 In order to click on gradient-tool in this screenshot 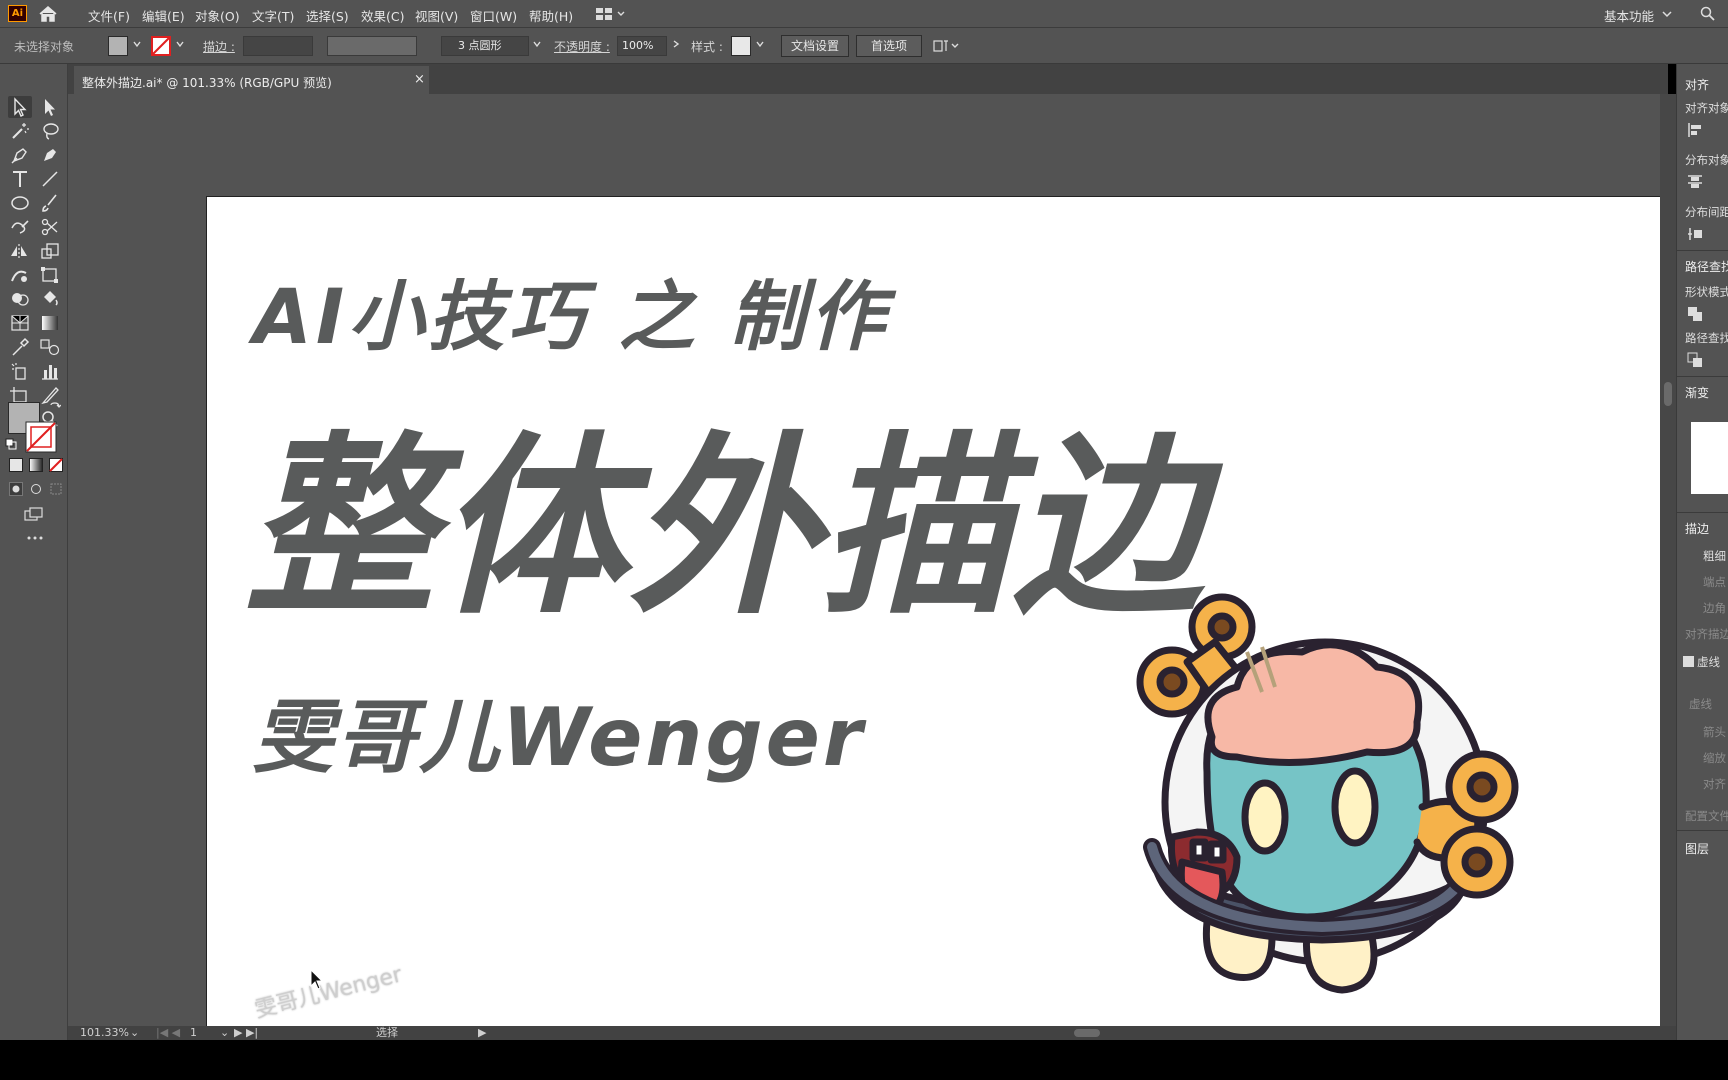, I will do `click(50, 323)`.